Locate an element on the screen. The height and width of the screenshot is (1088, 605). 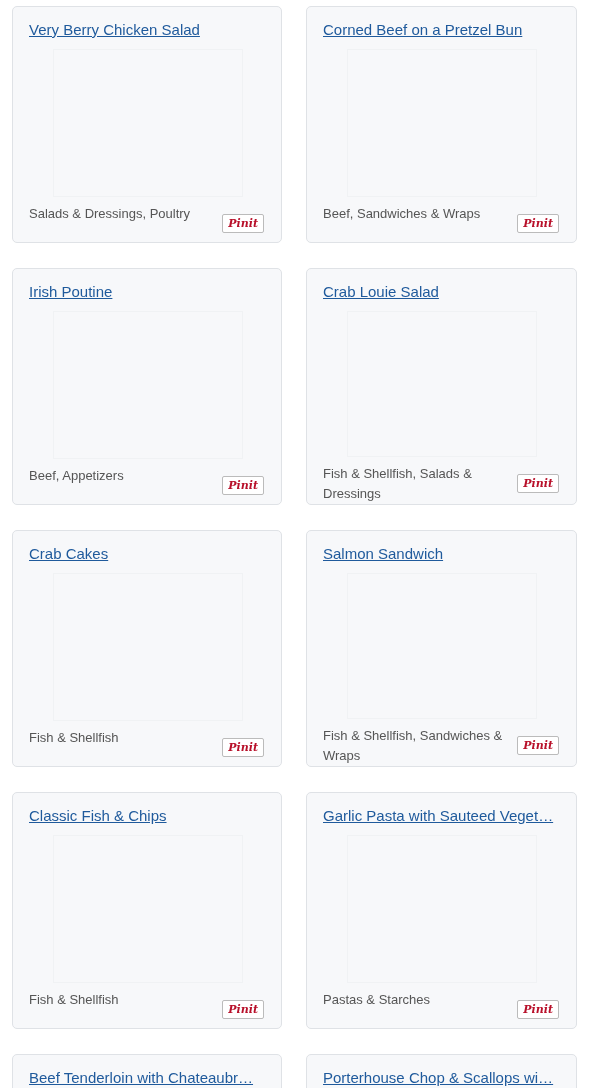
recipe-title-link: Salmon Sandwich is located at coordinates (383, 554).